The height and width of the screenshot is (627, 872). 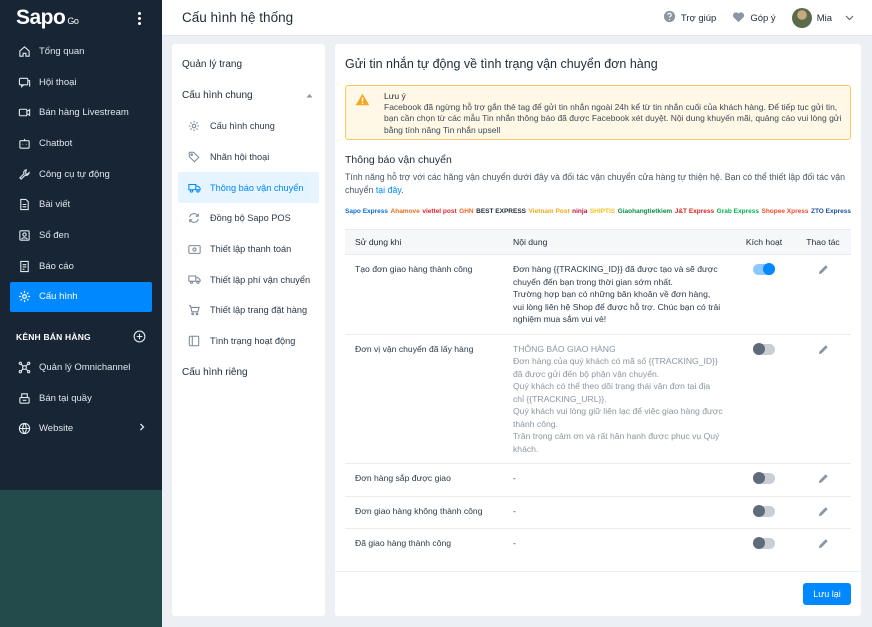 I want to click on sidebar-item-conversations: Hội thoại, so click(x=81, y=82).